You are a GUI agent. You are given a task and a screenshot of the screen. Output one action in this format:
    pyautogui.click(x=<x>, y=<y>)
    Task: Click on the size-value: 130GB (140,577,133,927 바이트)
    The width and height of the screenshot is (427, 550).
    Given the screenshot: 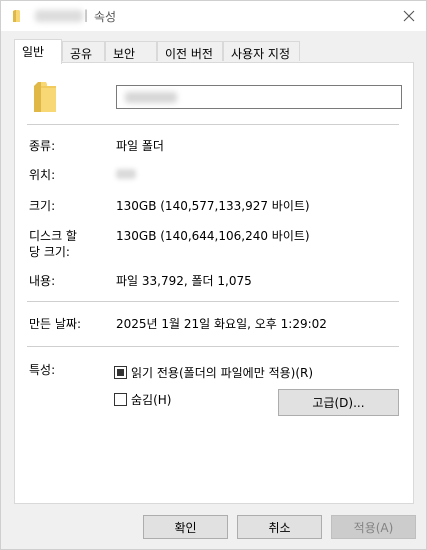 What is the action you would take?
    pyautogui.click(x=213, y=206)
    